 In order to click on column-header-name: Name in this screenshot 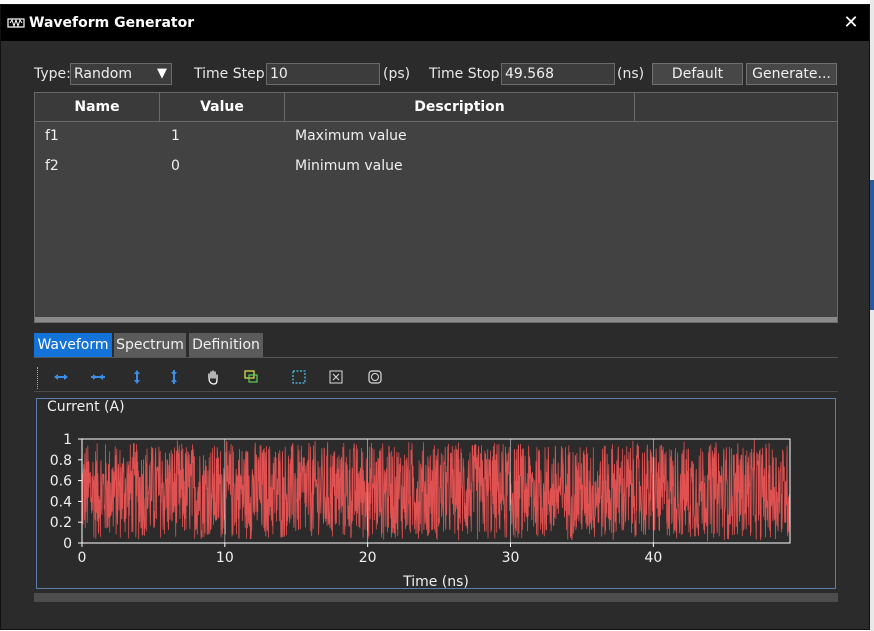, I will do `click(97, 107)`.